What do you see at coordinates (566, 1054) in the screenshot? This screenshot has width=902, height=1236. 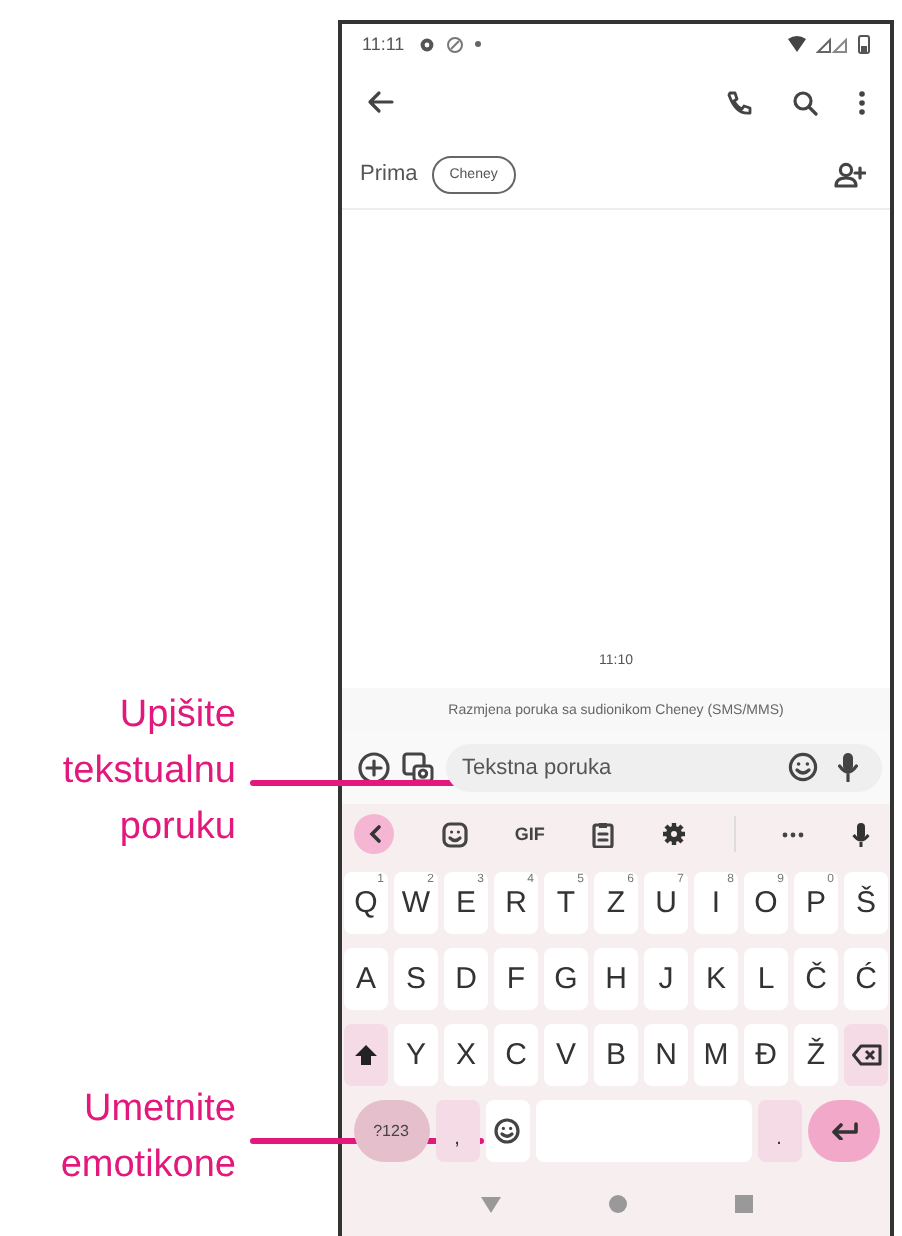 I see `key: V` at bounding box center [566, 1054].